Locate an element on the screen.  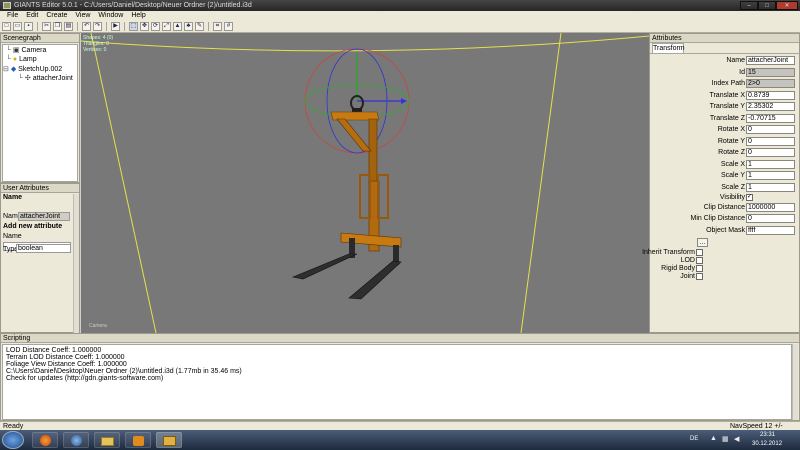
name-section-header: Name is located at coordinates (13, 197).